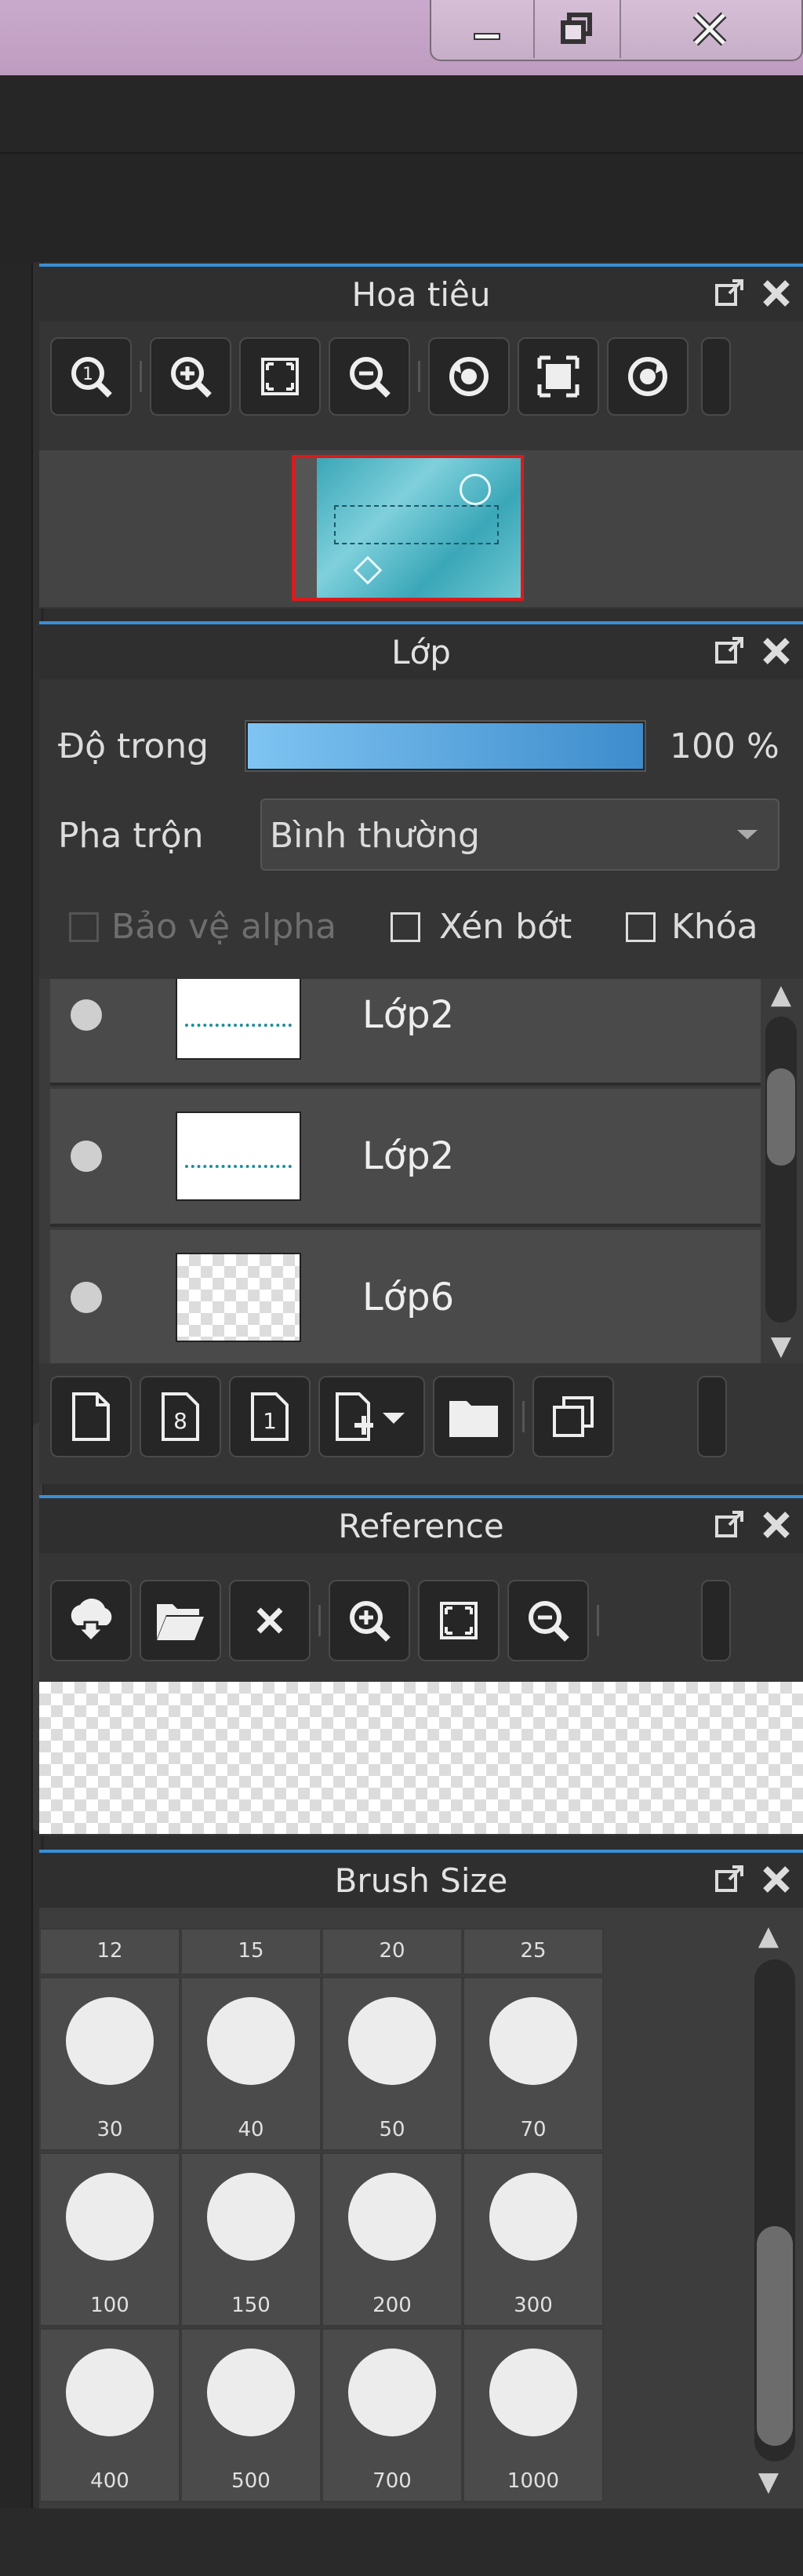 This screenshot has width=803, height=2576. Describe the element at coordinates (371, 1416) in the screenshot. I see `add-layer-menu-button` at that location.